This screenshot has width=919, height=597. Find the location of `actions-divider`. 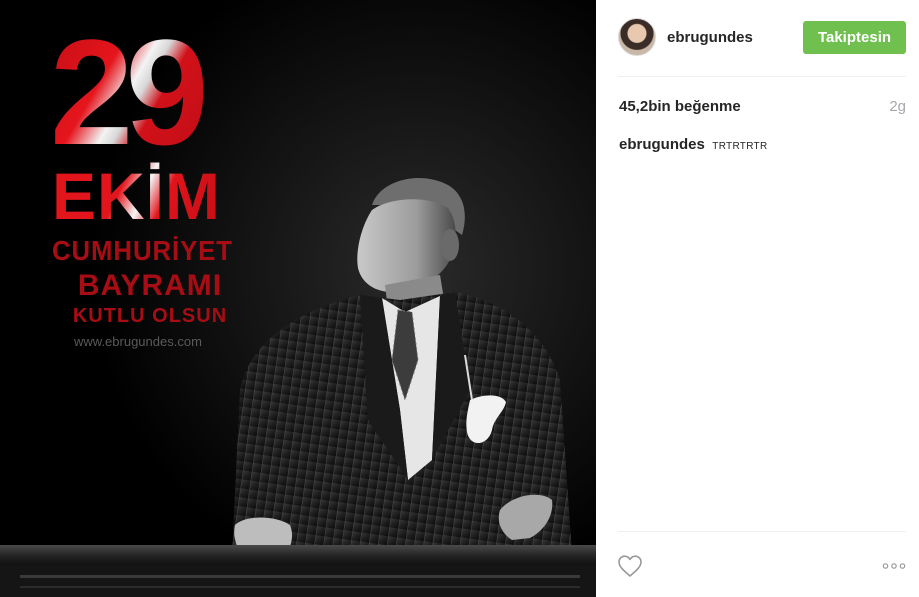

actions-divider is located at coordinates (762, 531).